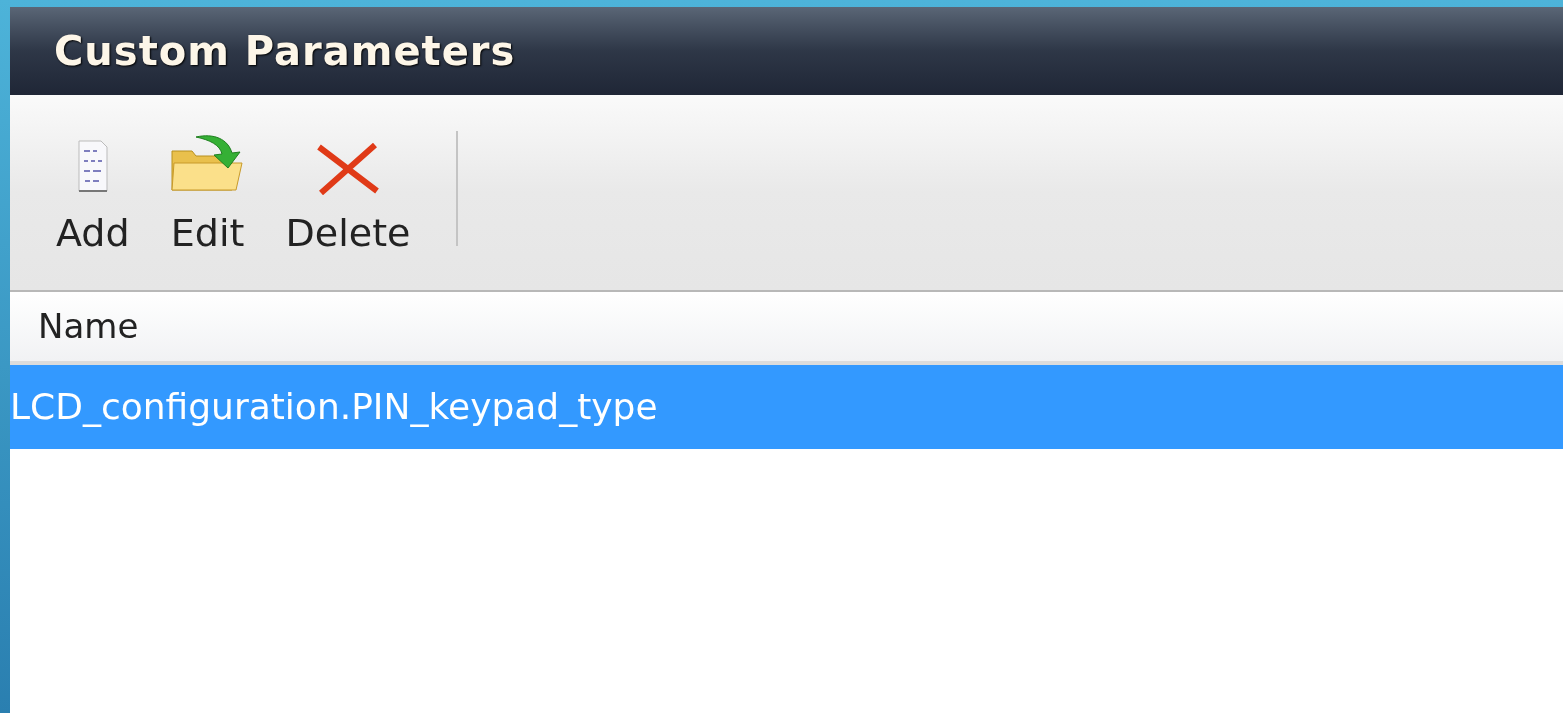 The height and width of the screenshot is (713, 1563). What do you see at coordinates (348, 196) in the screenshot?
I see `delete-button: Delete` at bounding box center [348, 196].